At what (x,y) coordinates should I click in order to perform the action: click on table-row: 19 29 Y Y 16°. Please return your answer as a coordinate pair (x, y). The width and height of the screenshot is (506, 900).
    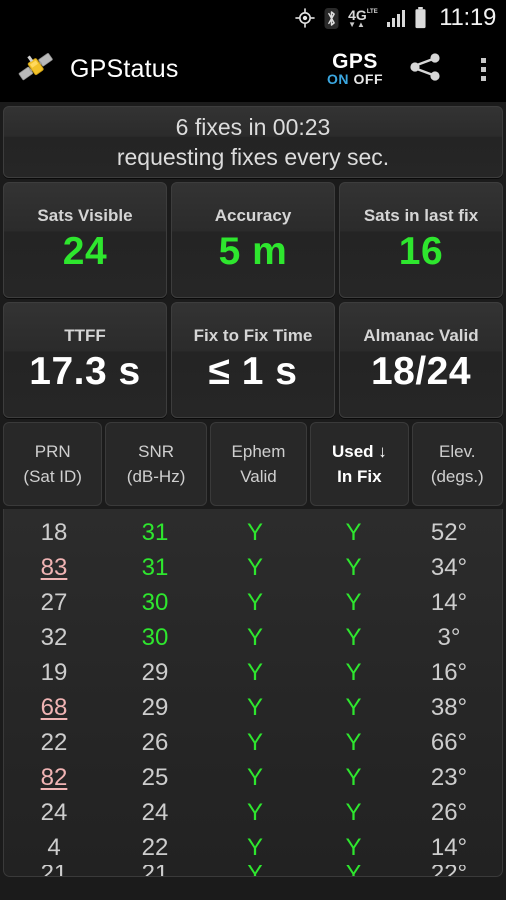
    Looking at the image, I should click on (253, 672).